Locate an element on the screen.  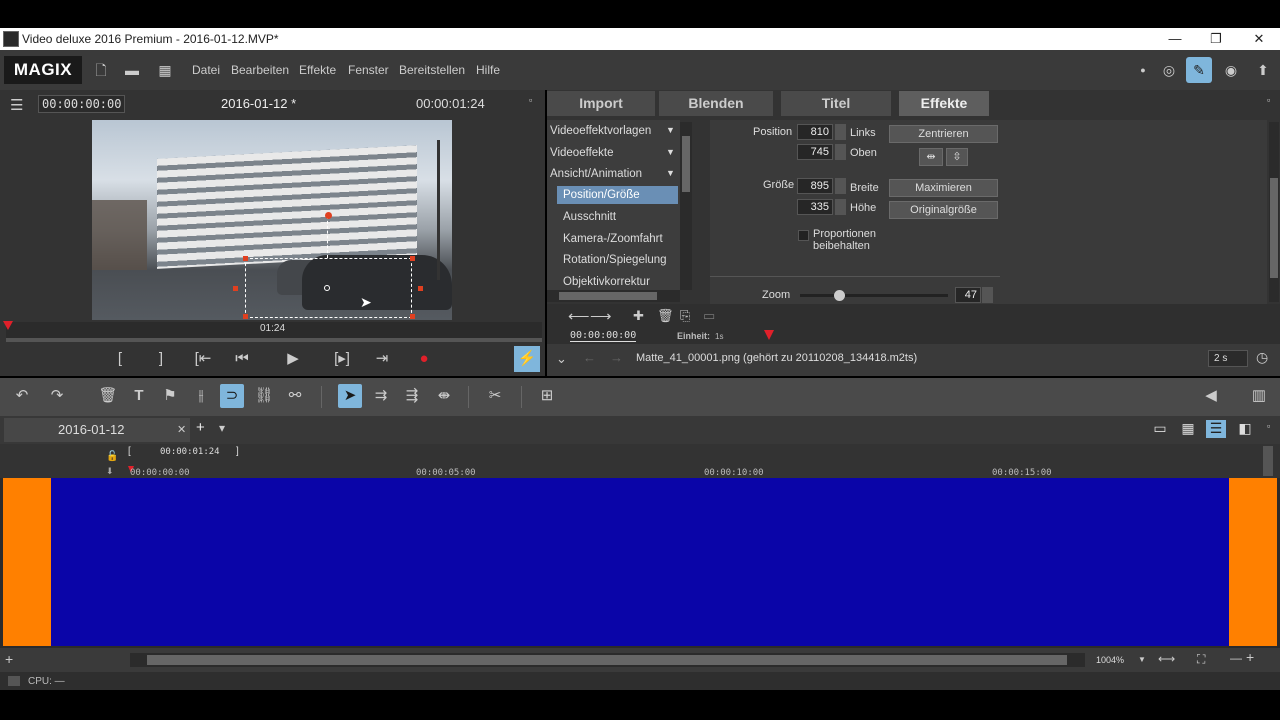
single-view-icon: ▭ is located at coordinates (1160, 429).